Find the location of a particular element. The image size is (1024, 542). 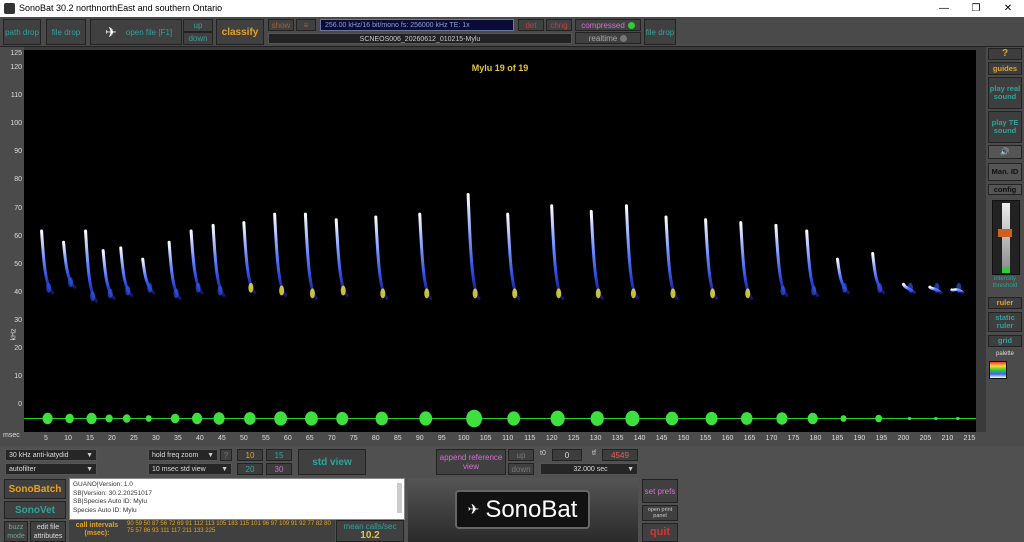

metadata-scrollbar is located at coordinates (399, 498).